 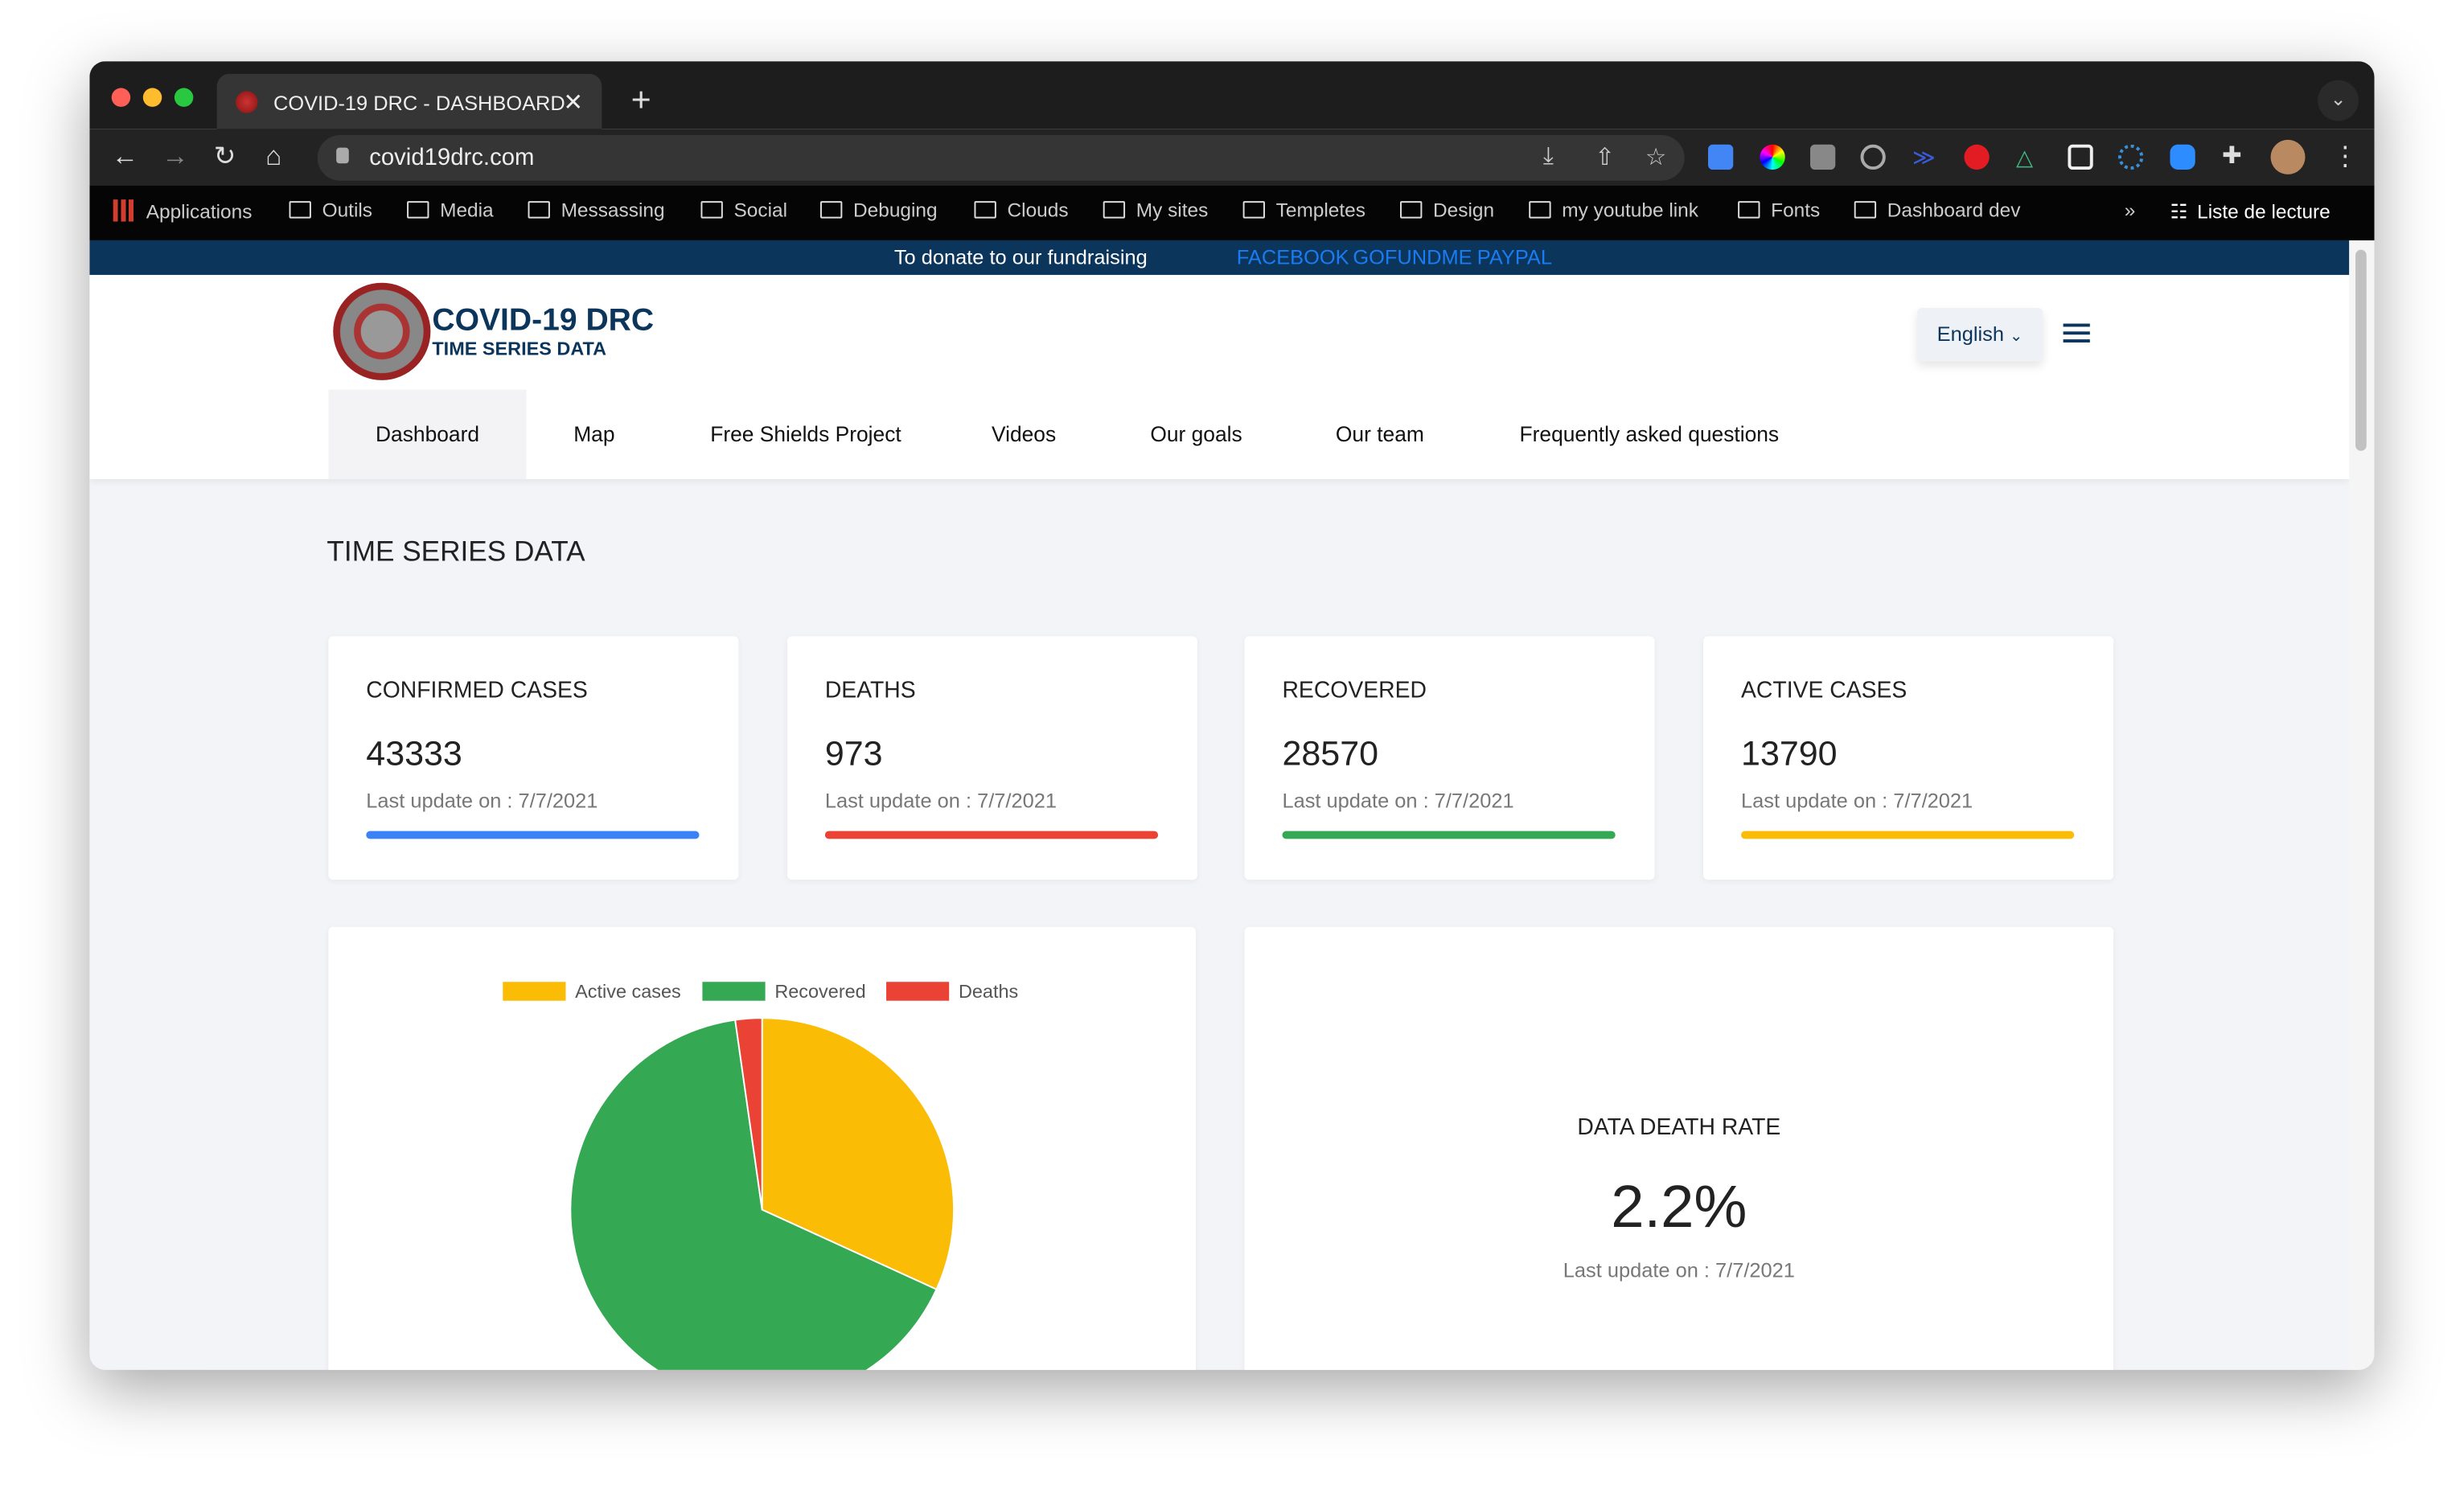 I want to click on bookmark-folder: Media, so click(x=451, y=210).